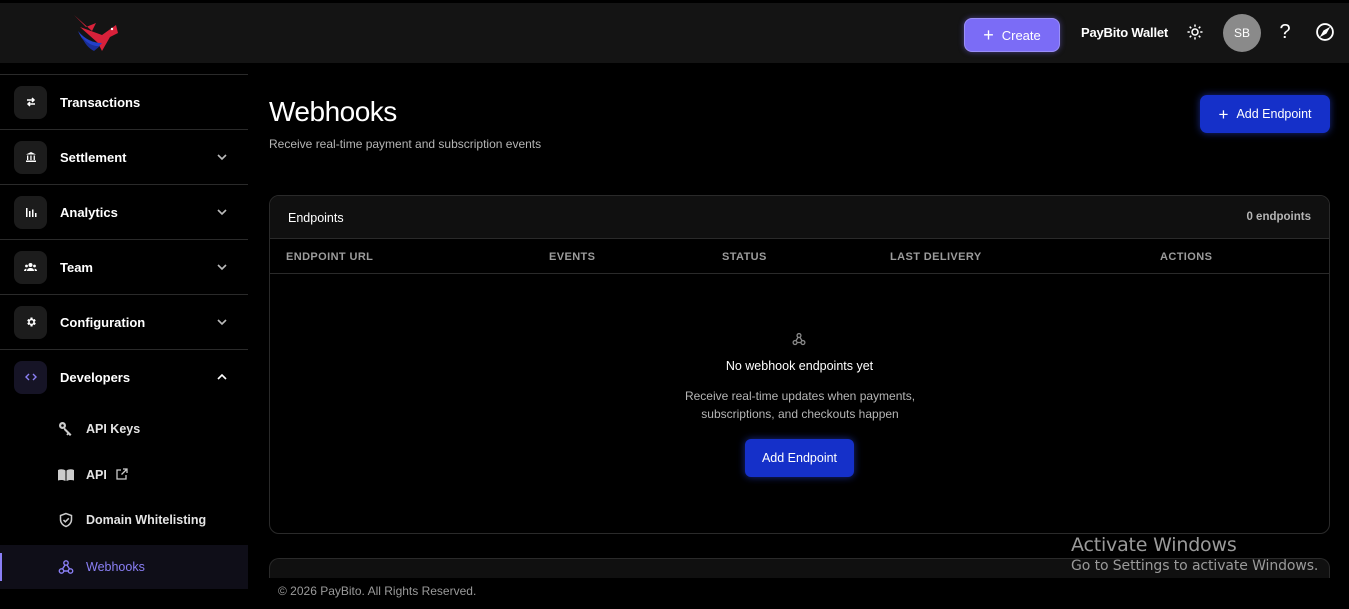 Image resolution: width=1349 pixels, height=609 pixels. Describe the element at coordinates (330, 257) in the screenshot. I see `column-header-endpoint-url: ENDPOINT URL` at that location.